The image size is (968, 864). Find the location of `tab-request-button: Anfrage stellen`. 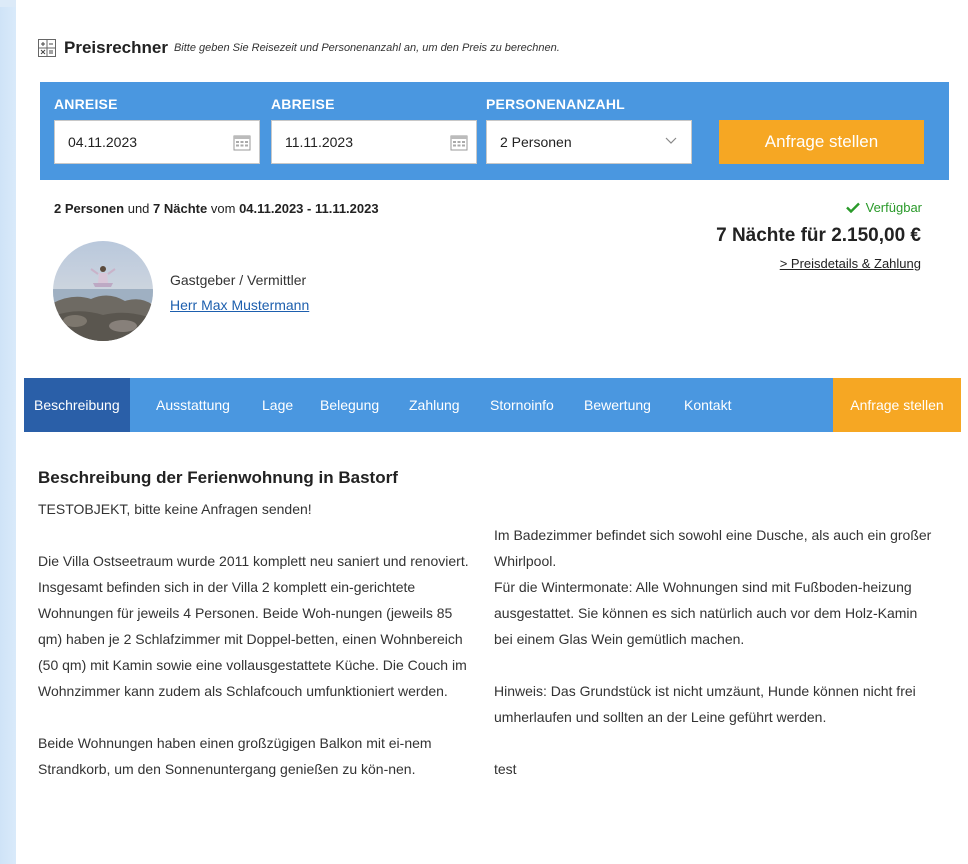

tab-request-button: Anfrage stellen is located at coordinates (897, 405).